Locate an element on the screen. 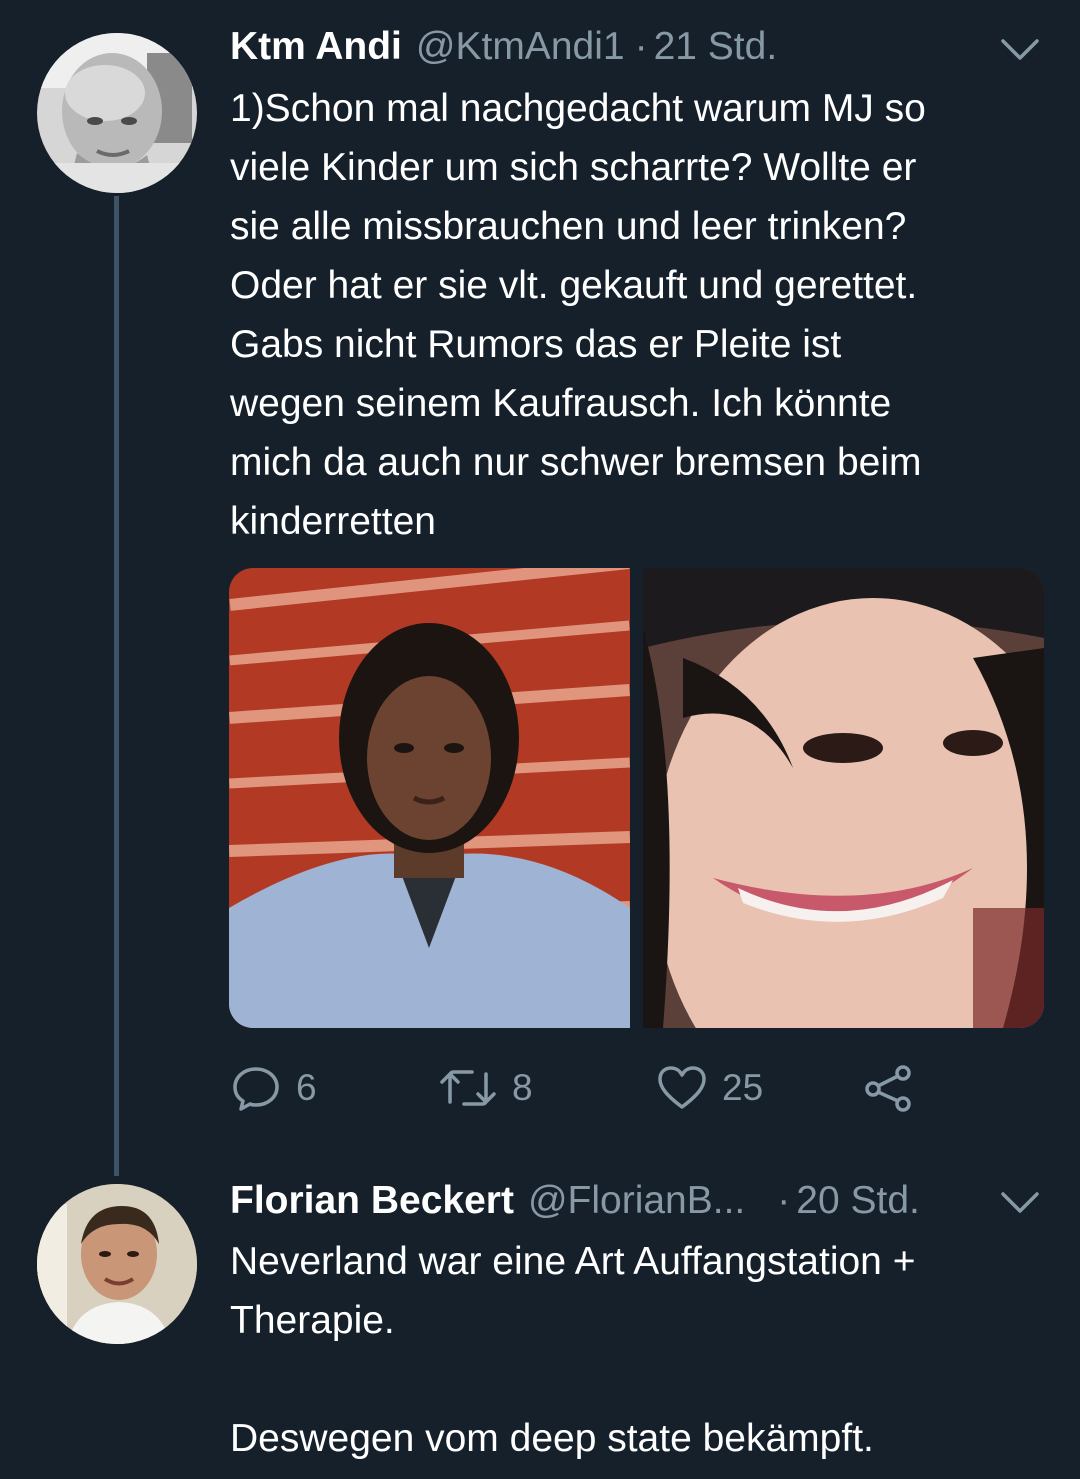 The height and width of the screenshot is (1479, 1080). author-name: Ktm Andi is located at coordinates (316, 47).